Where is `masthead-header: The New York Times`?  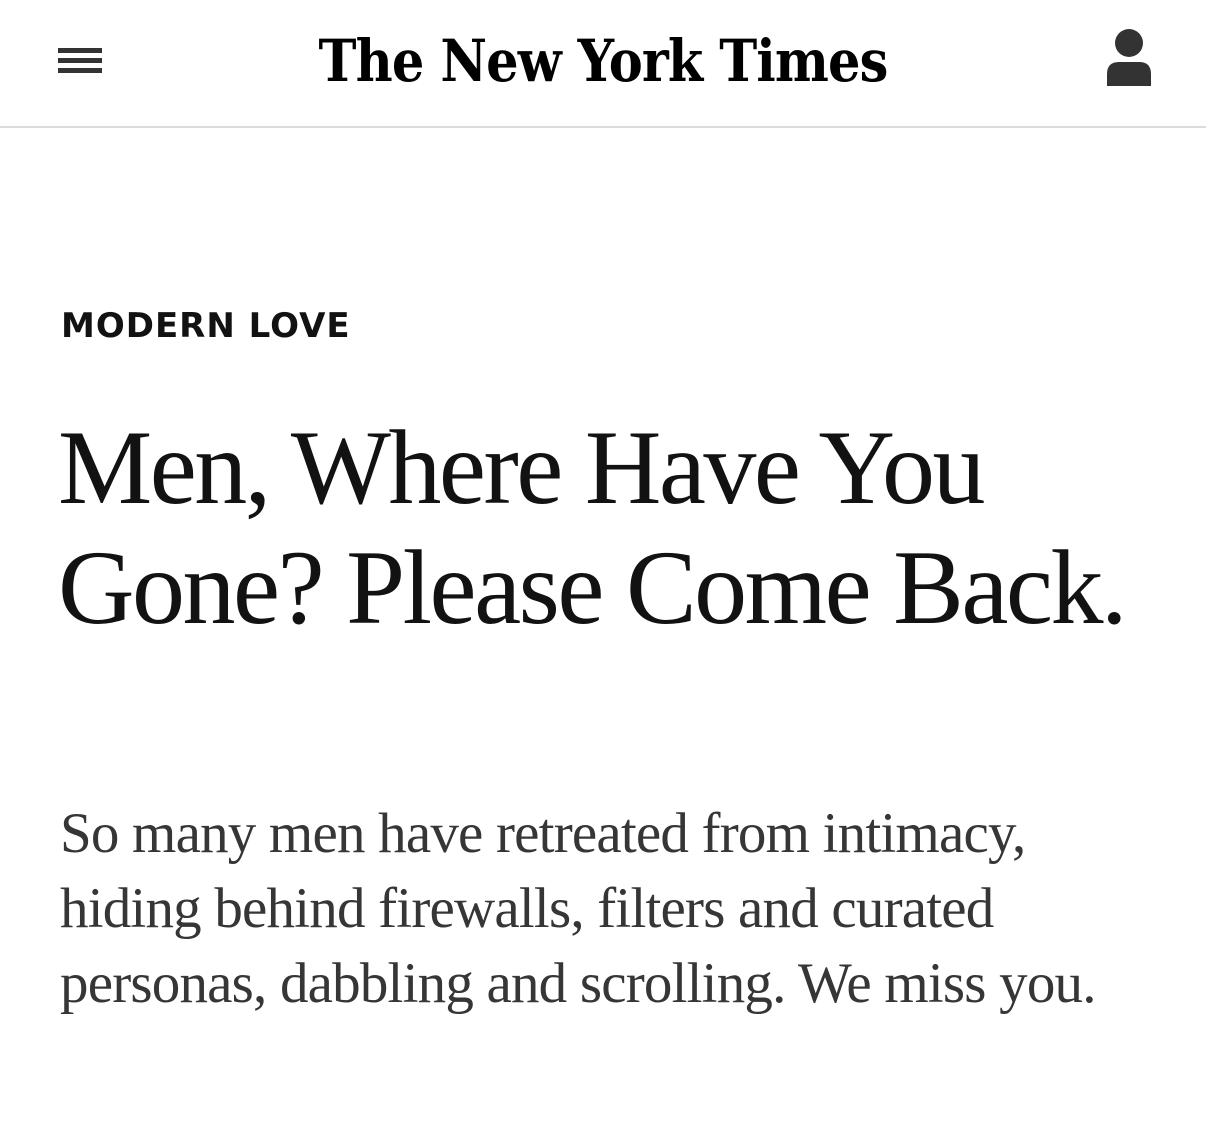
masthead-header: The New York Times is located at coordinates (603, 64).